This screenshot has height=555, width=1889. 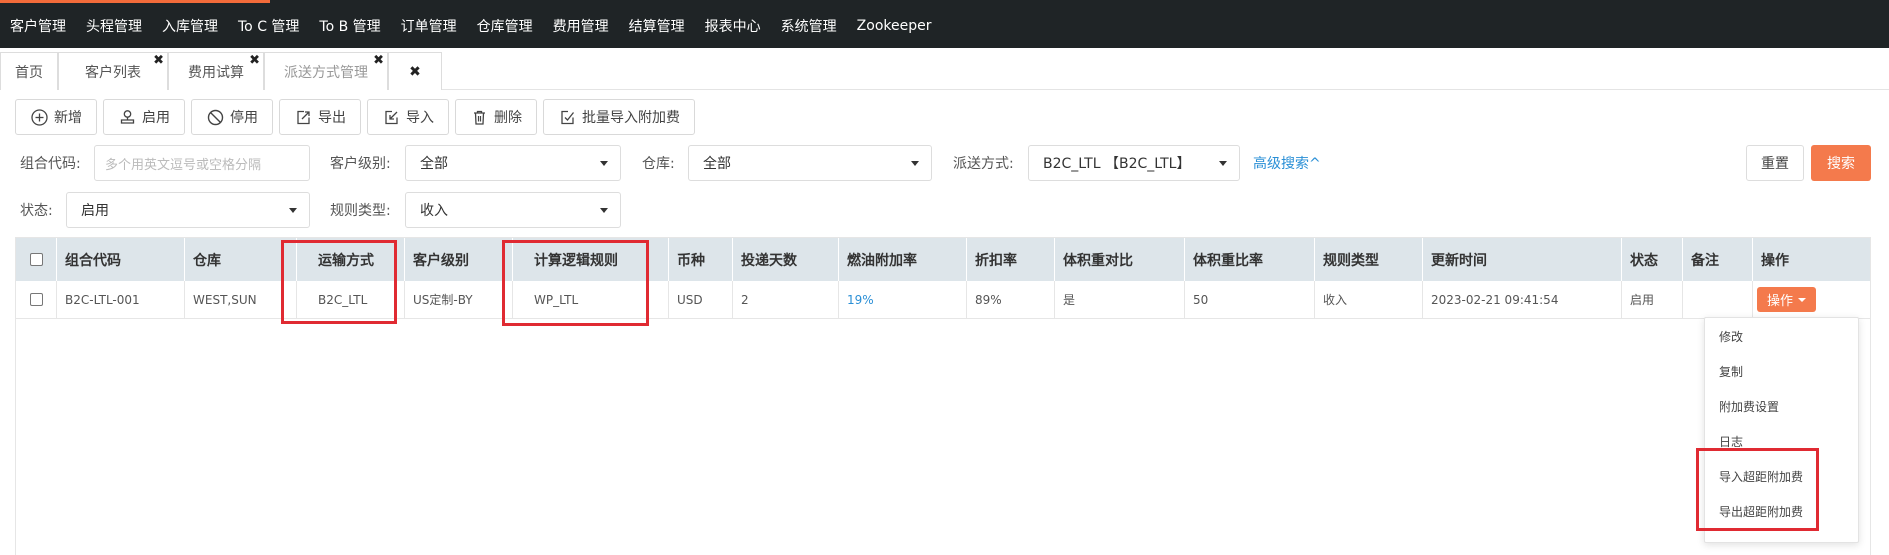 What do you see at coordinates (590, 299) in the screenshot?
I see `cell-calc-rule: WP_LTL` at bounding box center [590, 299].